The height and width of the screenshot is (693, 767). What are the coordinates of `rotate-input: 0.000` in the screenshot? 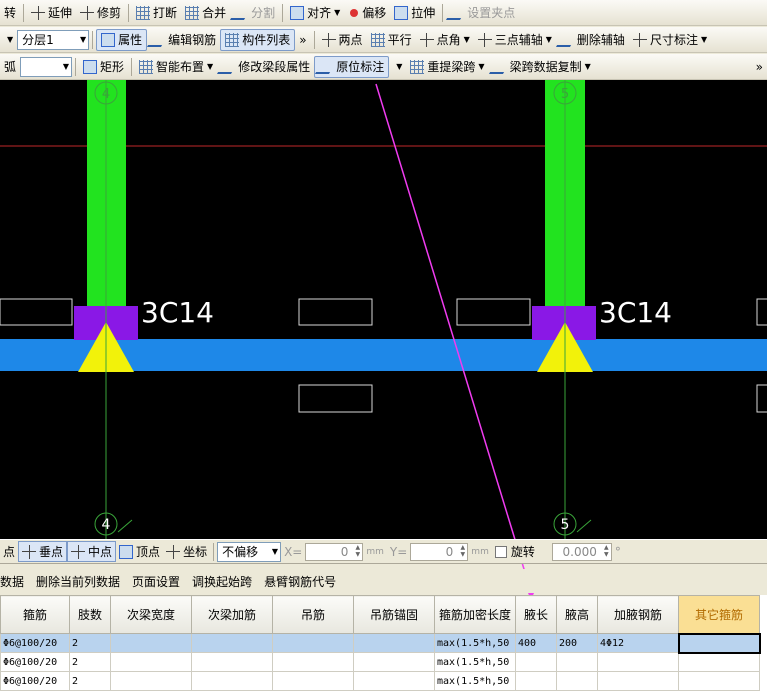 It's located at (581, 551).